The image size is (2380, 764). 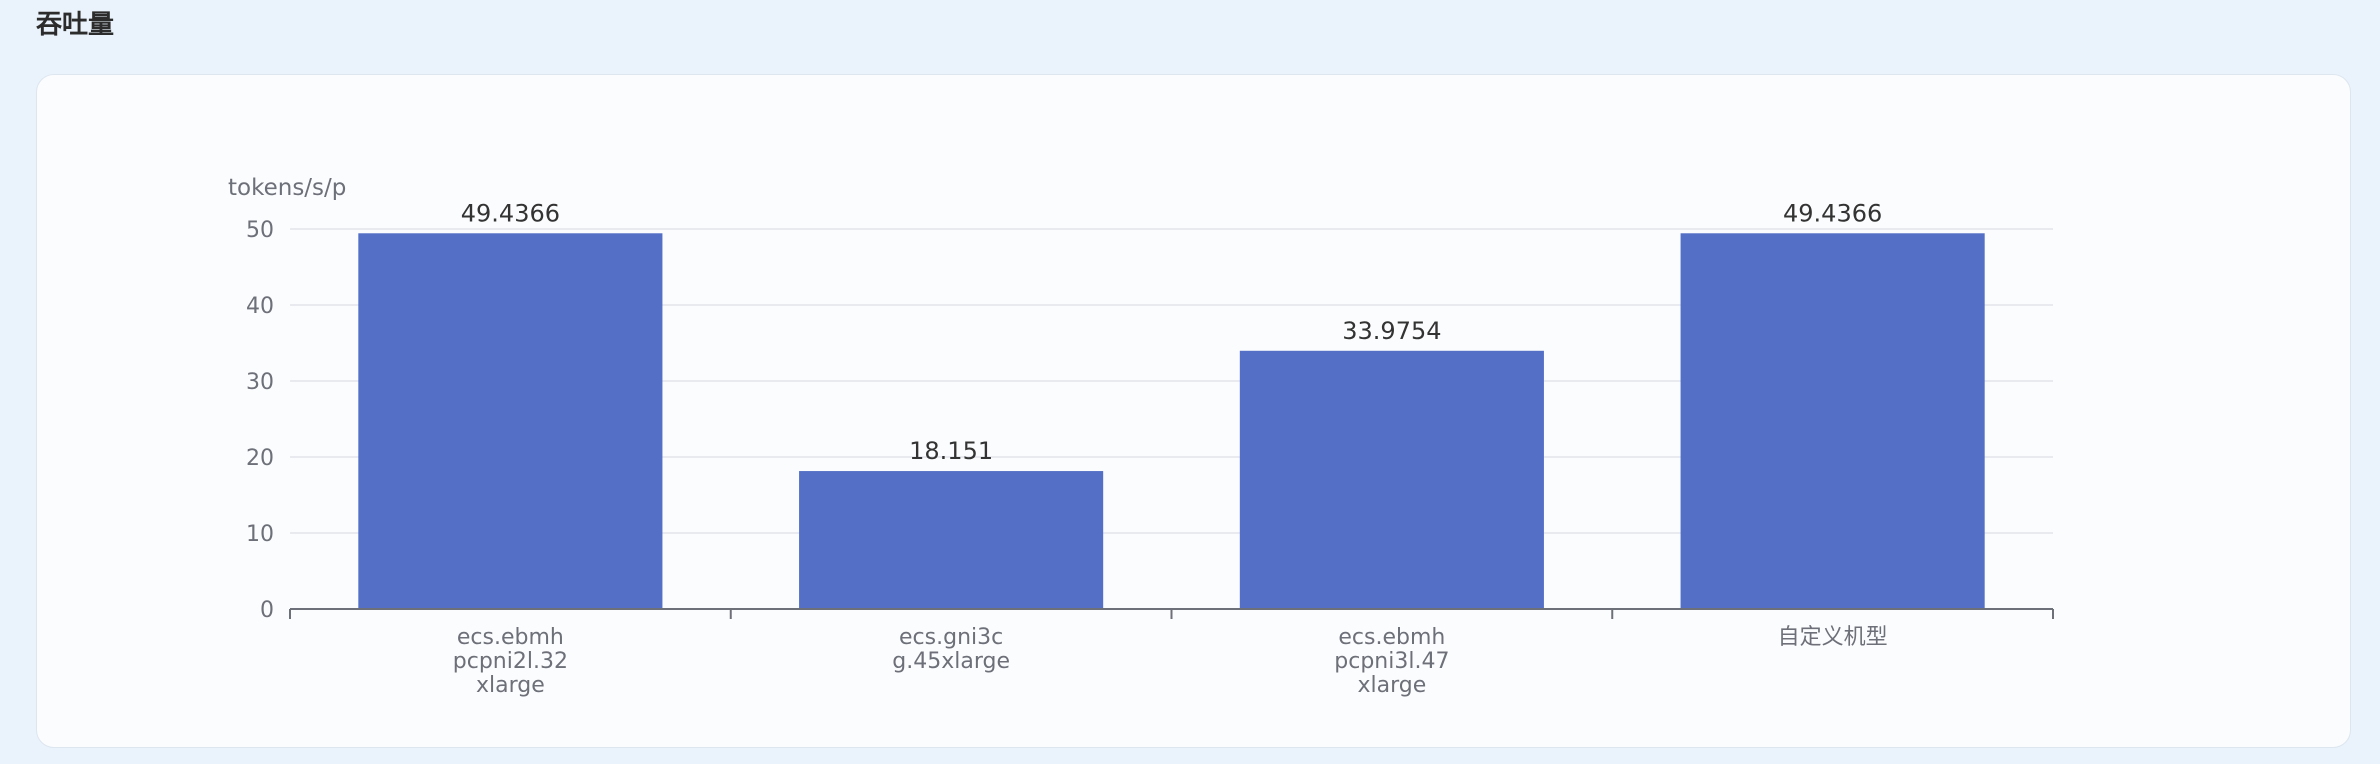 What do you see at coordinates (260, 306) in the screenshot?
I see `y-tick-label: 40` at bounding box center [260, 306].